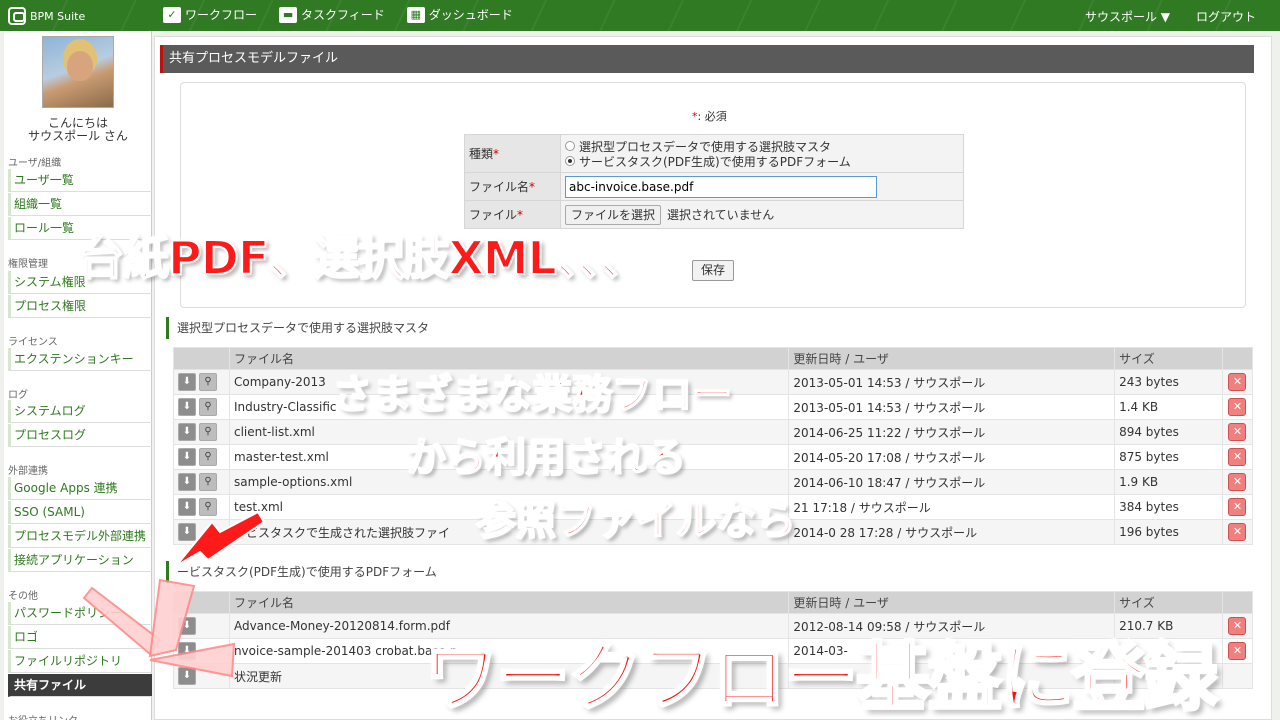 This screenshot has width=1280, height=720. I want to click on overlay-caption-line3: 参照ファイルなら, so click(636, 521).